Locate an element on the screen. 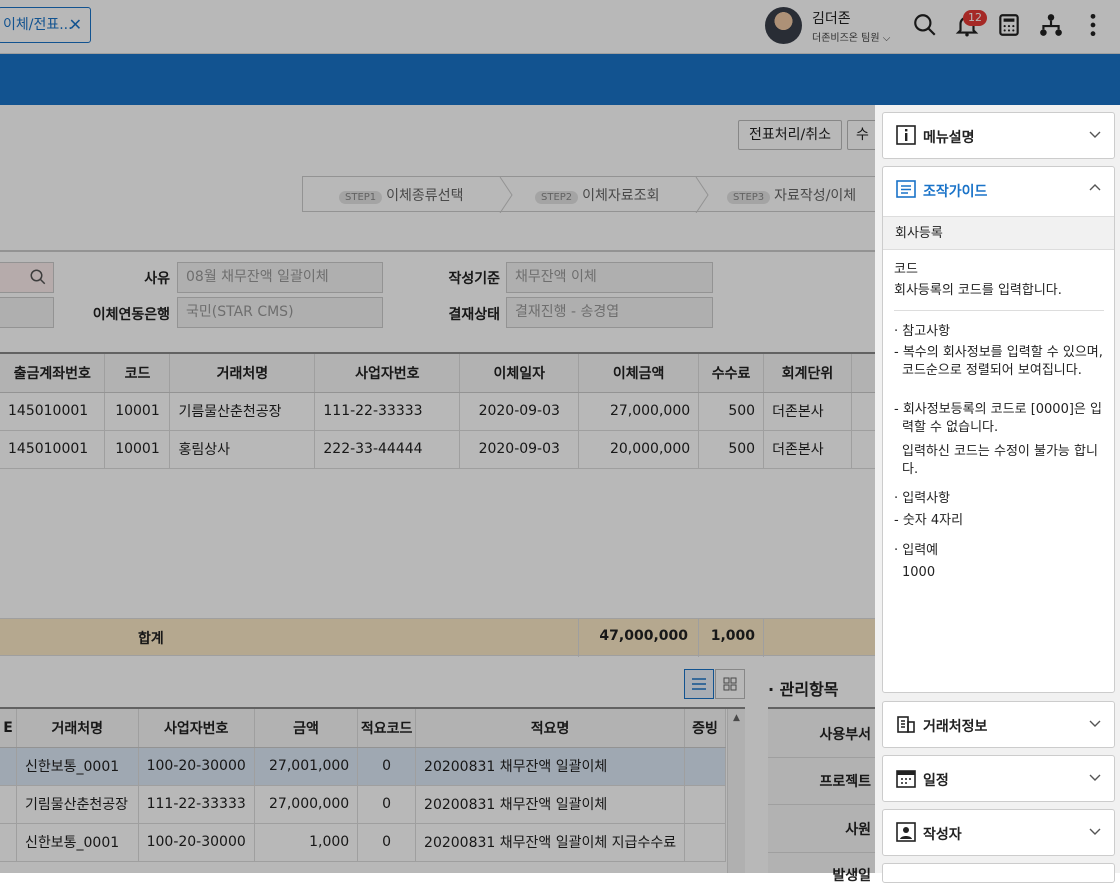  schedule-card: 일정 is located at coordinates (998, 778).